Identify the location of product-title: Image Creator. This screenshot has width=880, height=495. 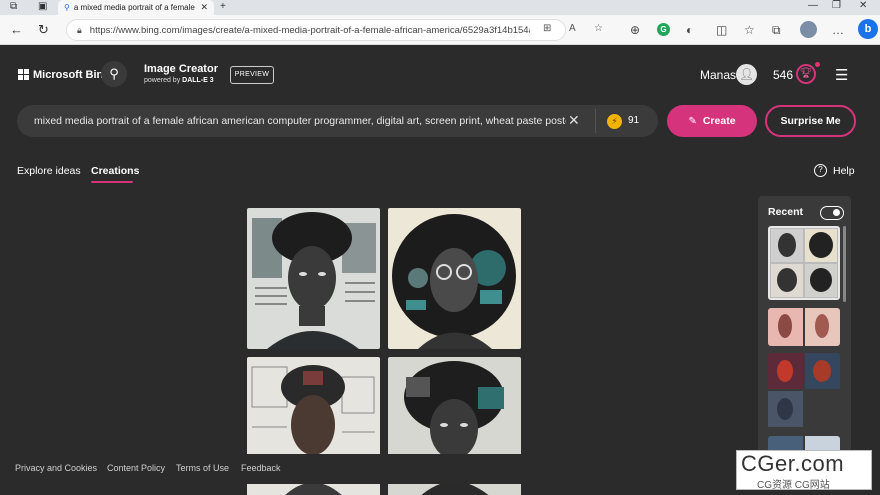
(181, 69).